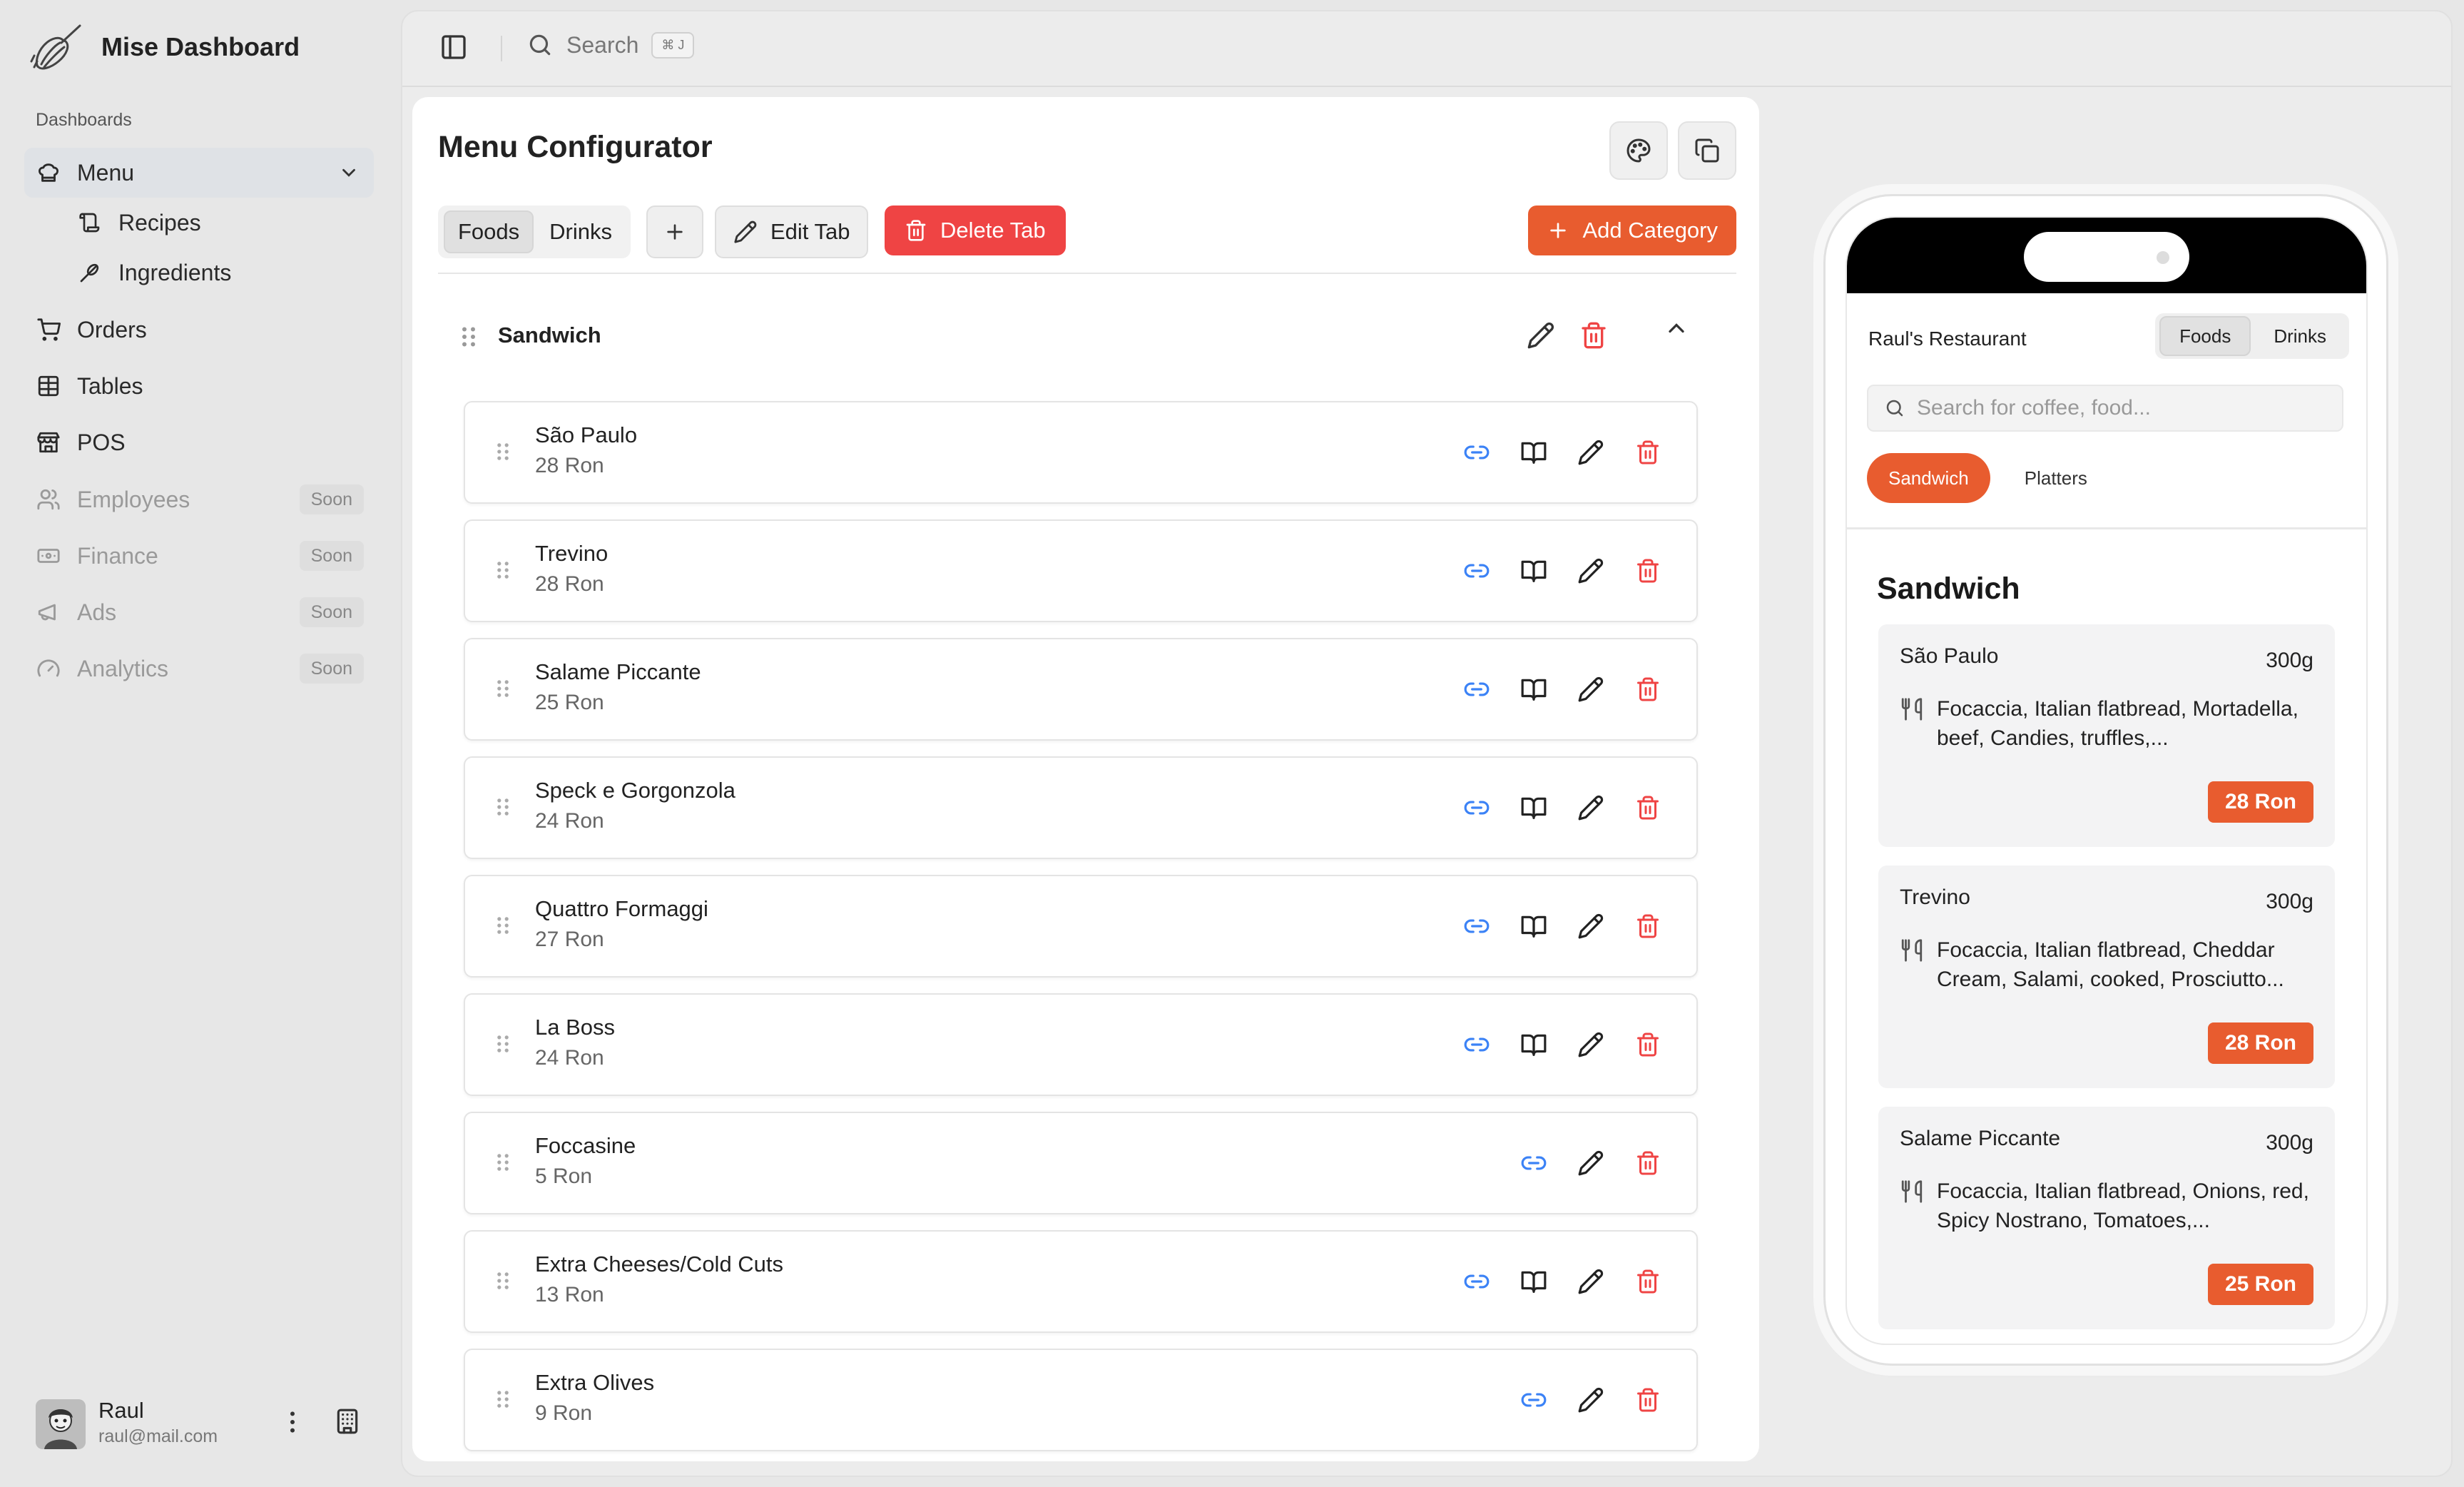 The image size is (2464, 1487). I want to click on category-header: Sandwich, so click(1087, 336).